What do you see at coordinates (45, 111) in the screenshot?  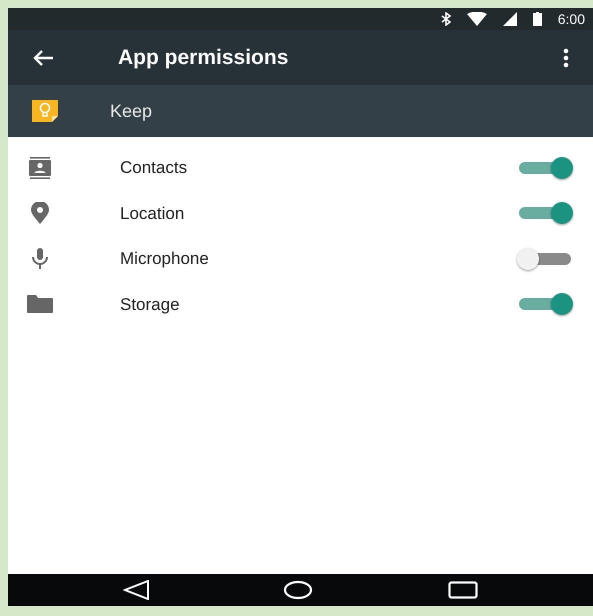 I see `app-icon` at bounding box center [45, 111].